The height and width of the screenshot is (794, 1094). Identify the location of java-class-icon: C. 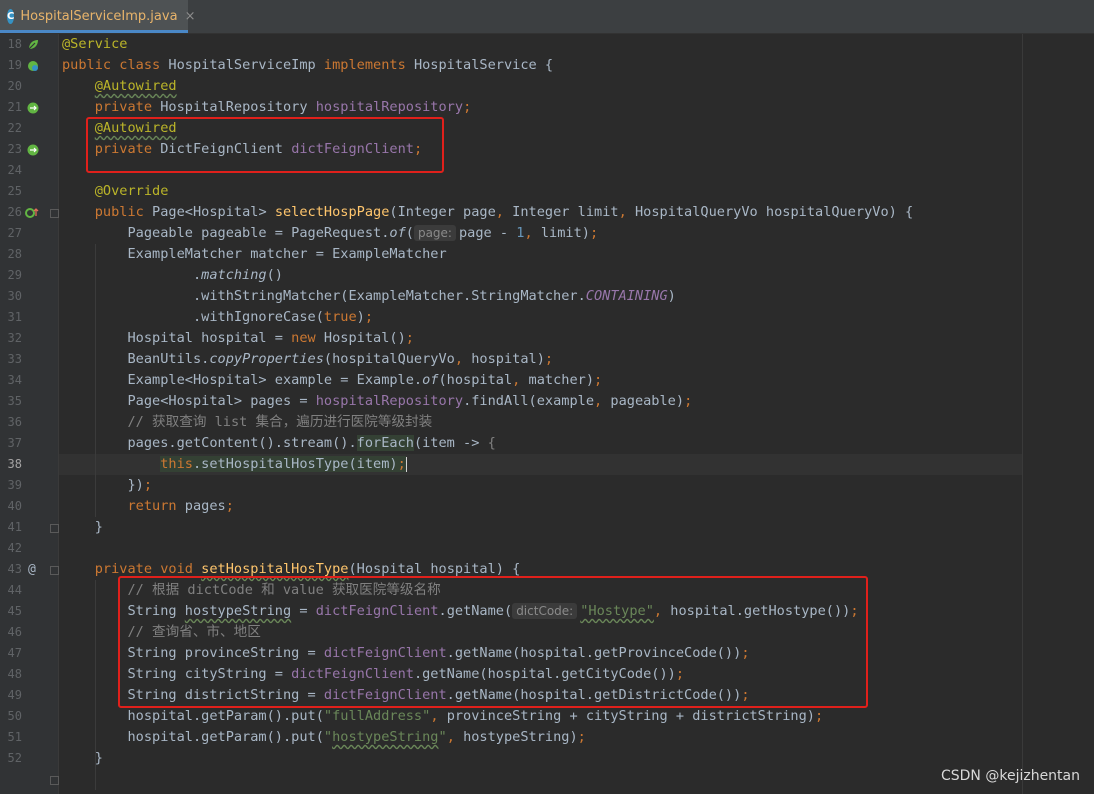
(11, 16).